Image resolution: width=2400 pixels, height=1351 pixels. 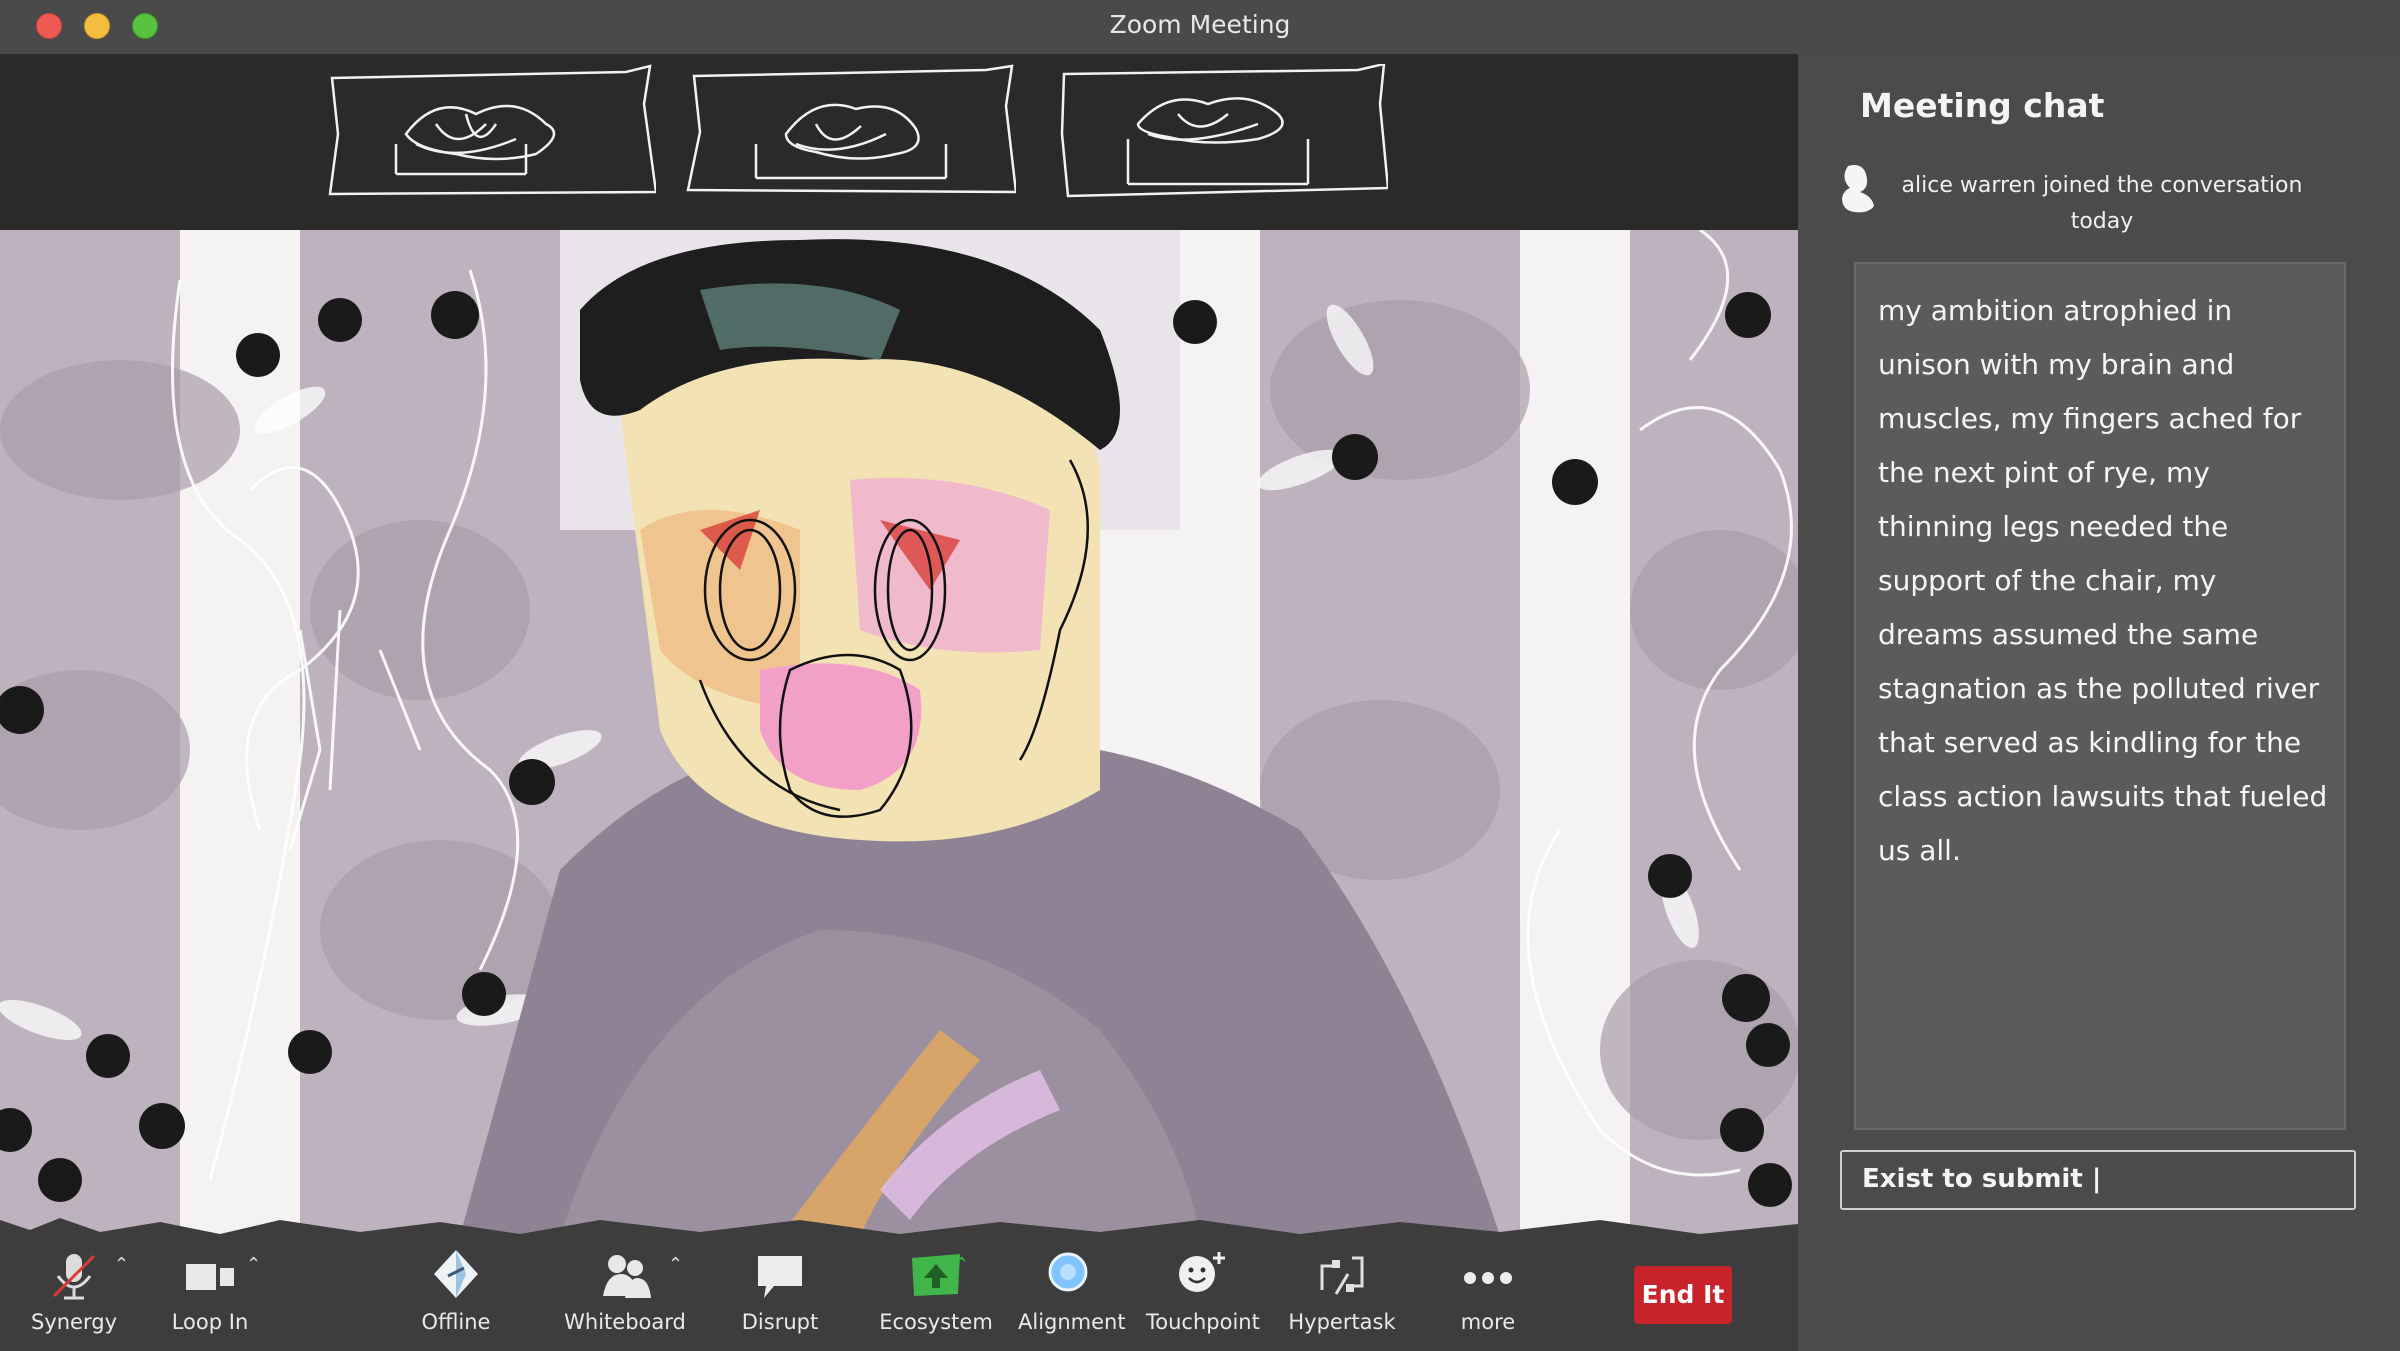 I want to click on alignment-button: Alignment, so click(x=1072, y=1290).